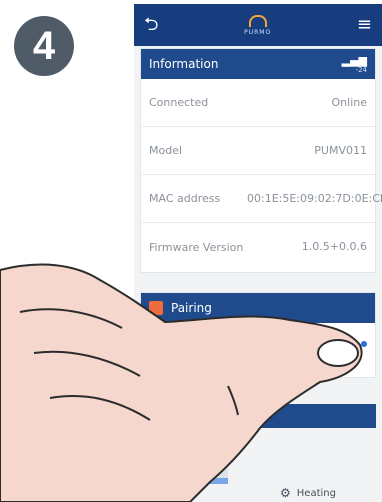 This screenshot has width=382, height=502. I want to click on heating-label: Heating, so click(316, 493).